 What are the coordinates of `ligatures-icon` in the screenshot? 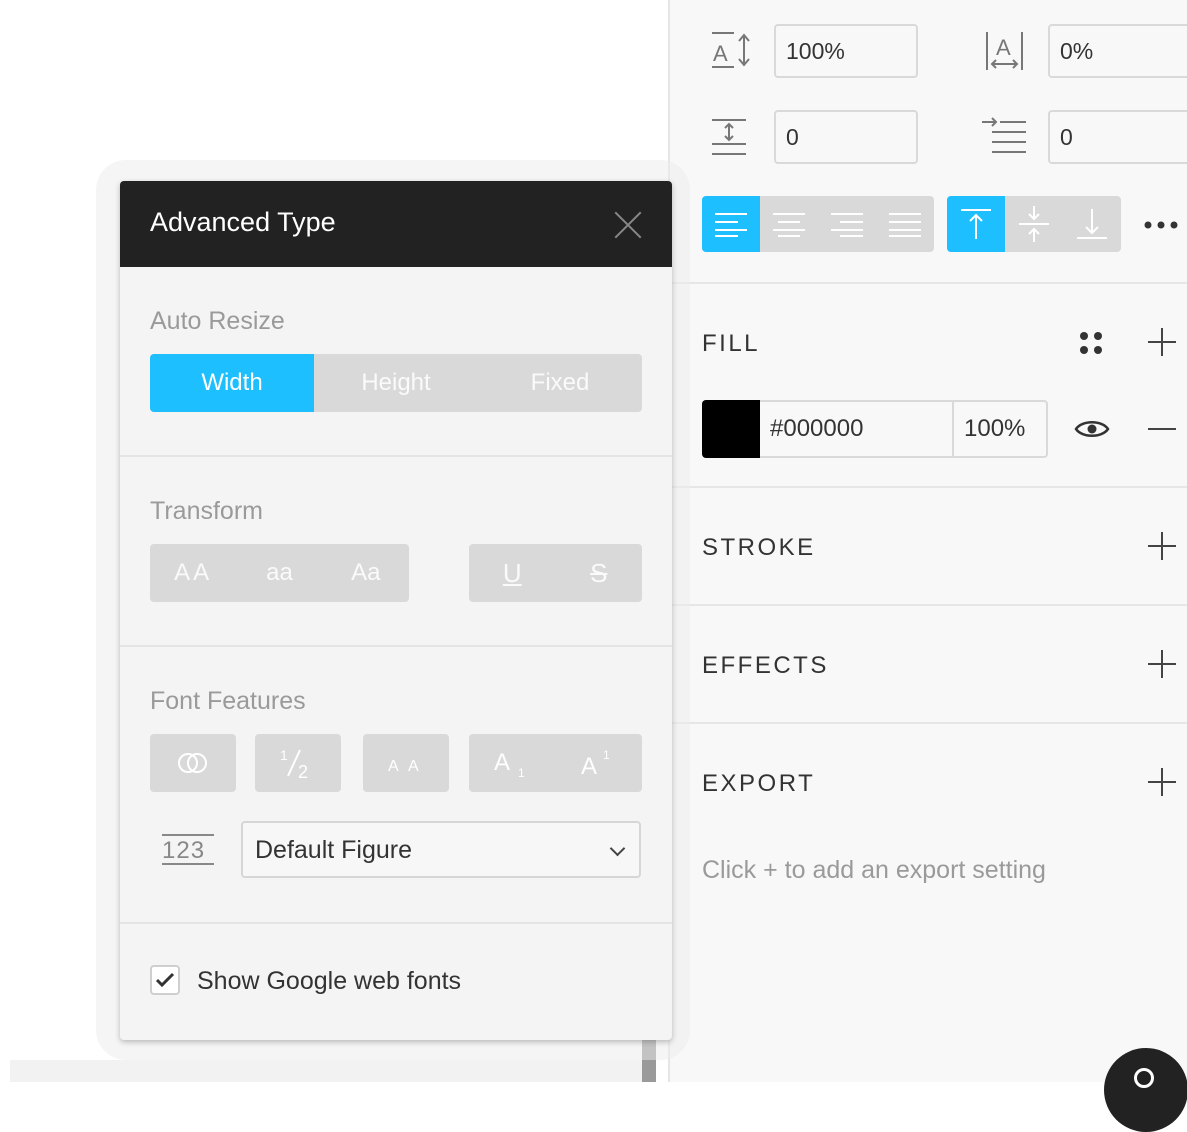 It's located at (192, 763).